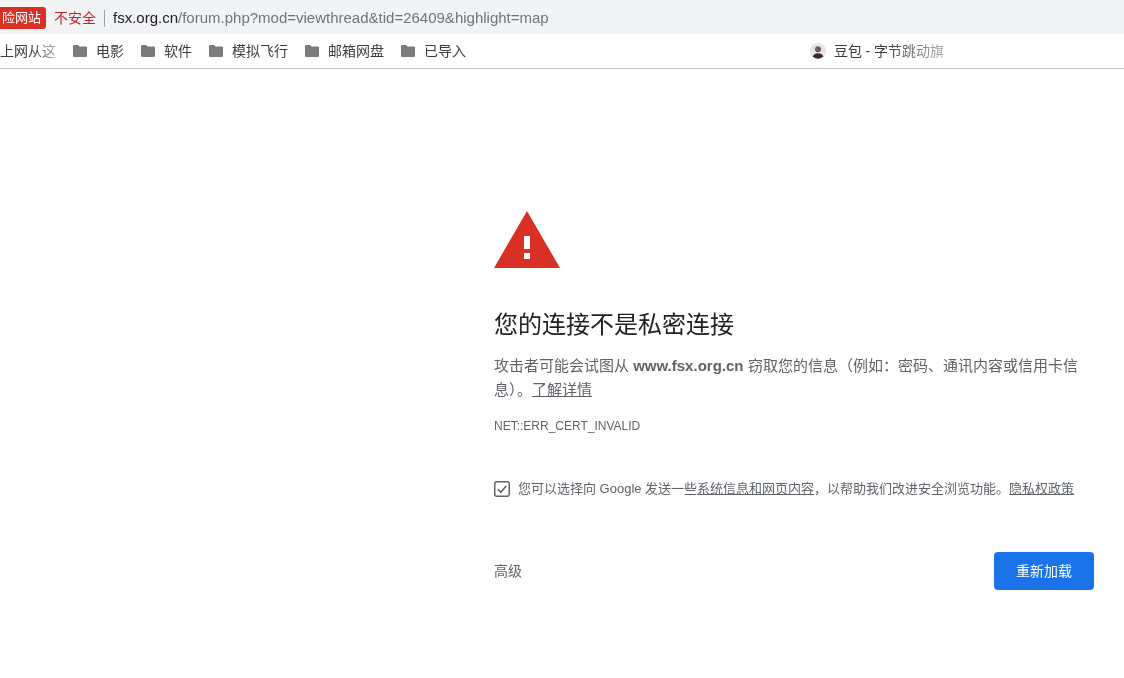 The height and width of the screenshot is (678, 1124). Describe the element at coordinates (433, 51) in the screenshot. I see `bookmark-folder: 已导入` at that location.